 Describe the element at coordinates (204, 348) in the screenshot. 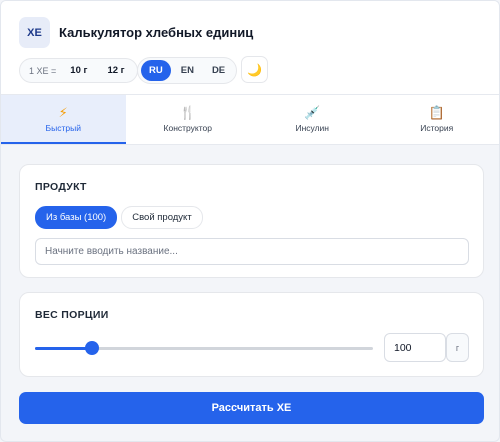

I see `portion-weight-slider` at that location.